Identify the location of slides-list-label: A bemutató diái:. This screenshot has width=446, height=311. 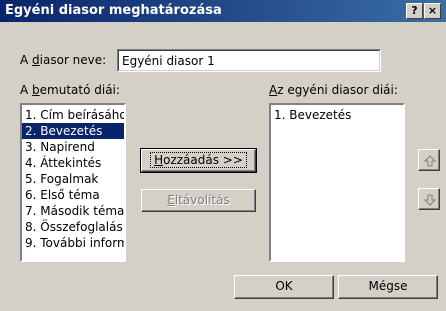
(70, 90).